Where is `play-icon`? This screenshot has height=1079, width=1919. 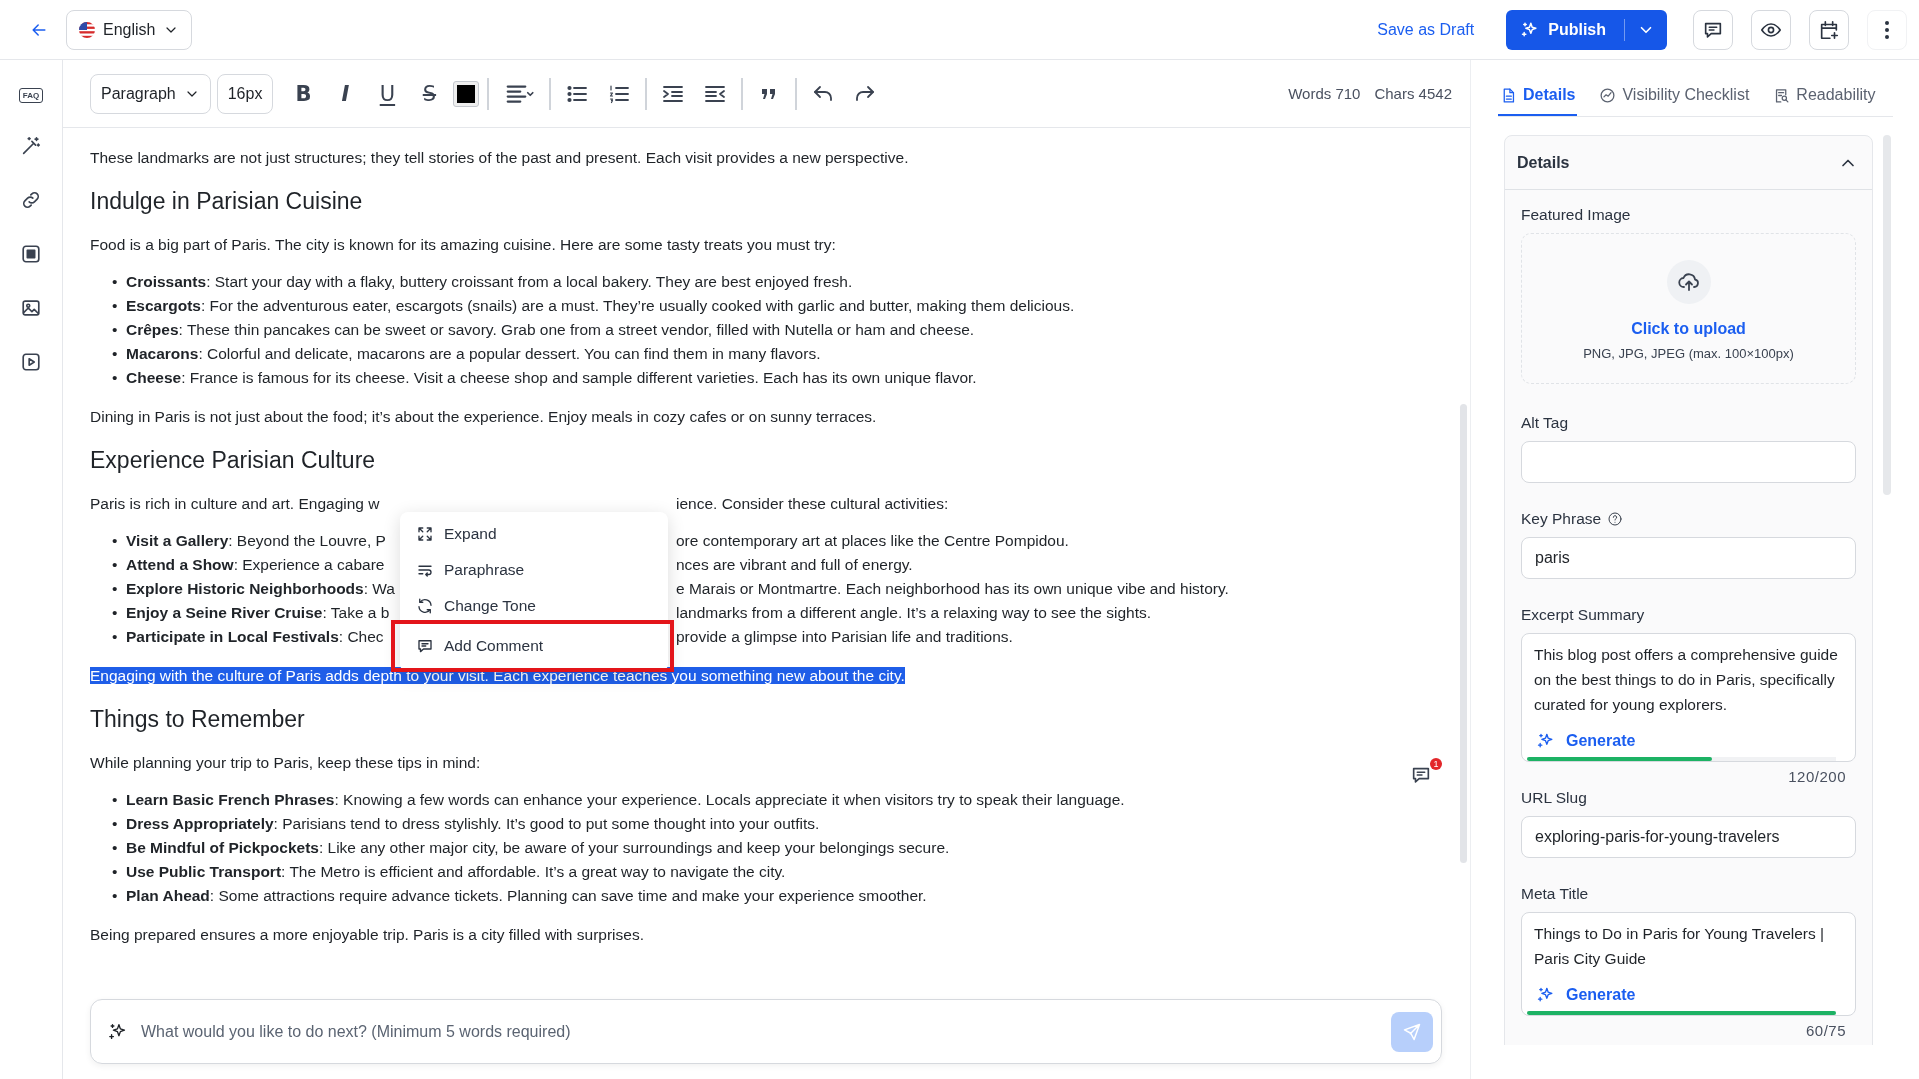
play-icon is located at coordinates (31, 362).